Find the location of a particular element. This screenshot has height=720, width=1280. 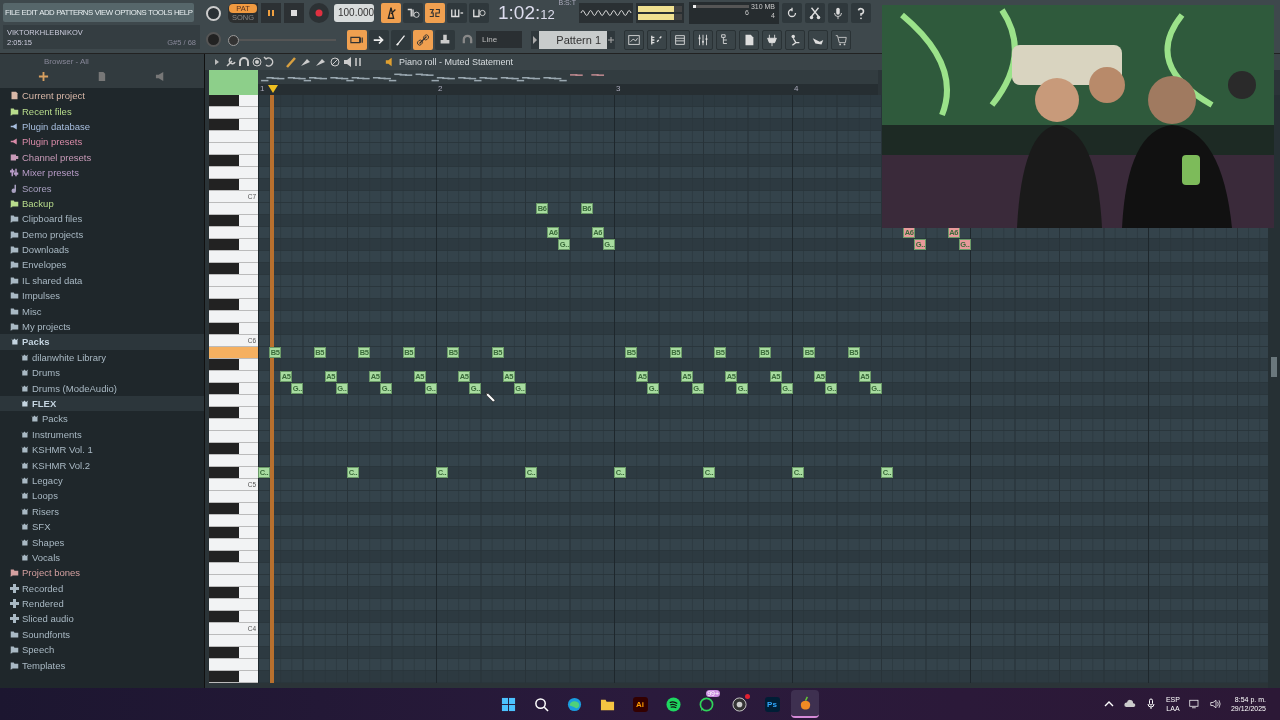

browser-item: Soundfonts is located at coordinates (102, 634).